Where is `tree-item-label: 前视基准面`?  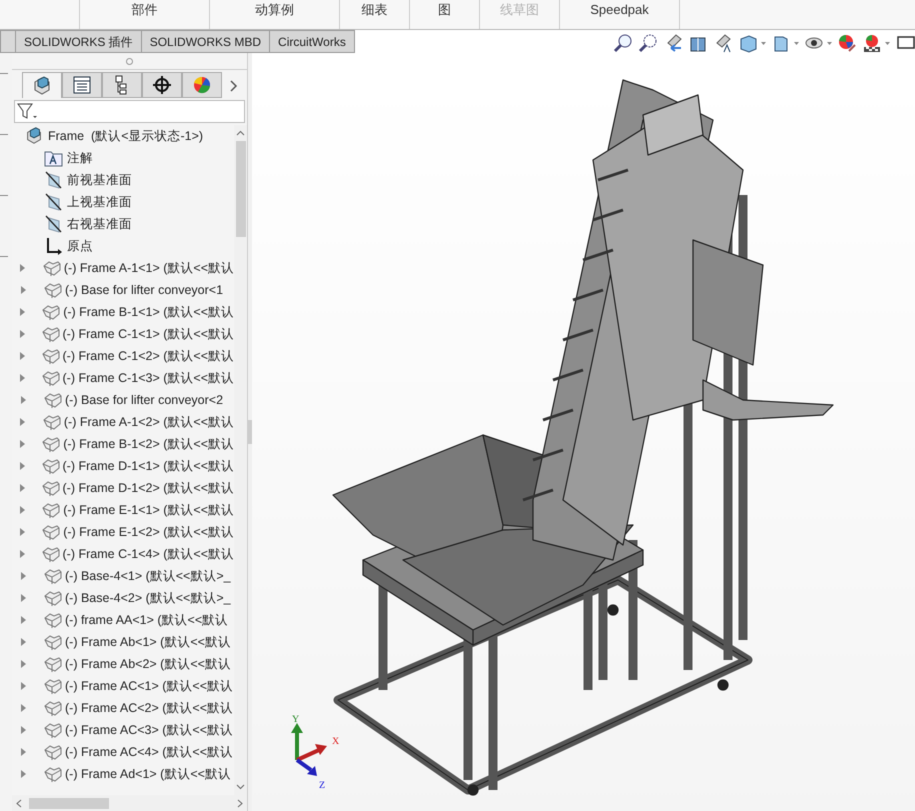
tree-item-label: 前视基准面 is located at coordinates (99, 180).